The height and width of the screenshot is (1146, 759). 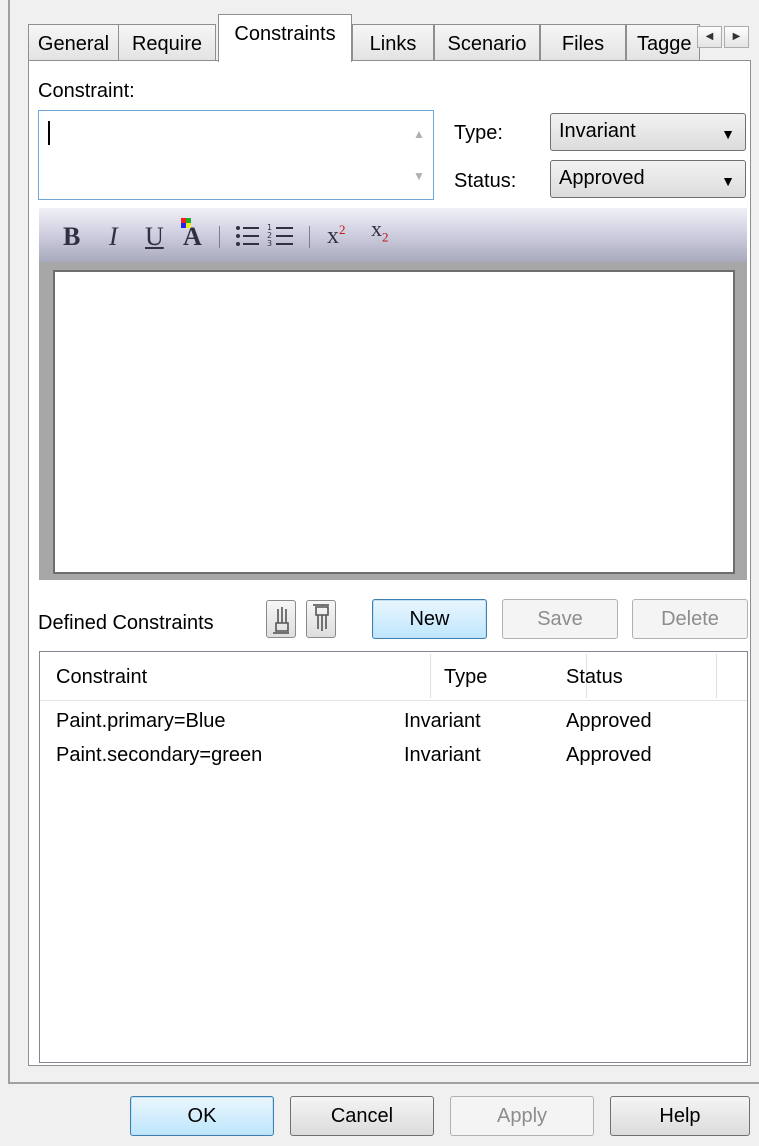 What do you see at coordinates (49, 133) in the screenshot?
I see `text-caret` at bounding box center [49, 133].